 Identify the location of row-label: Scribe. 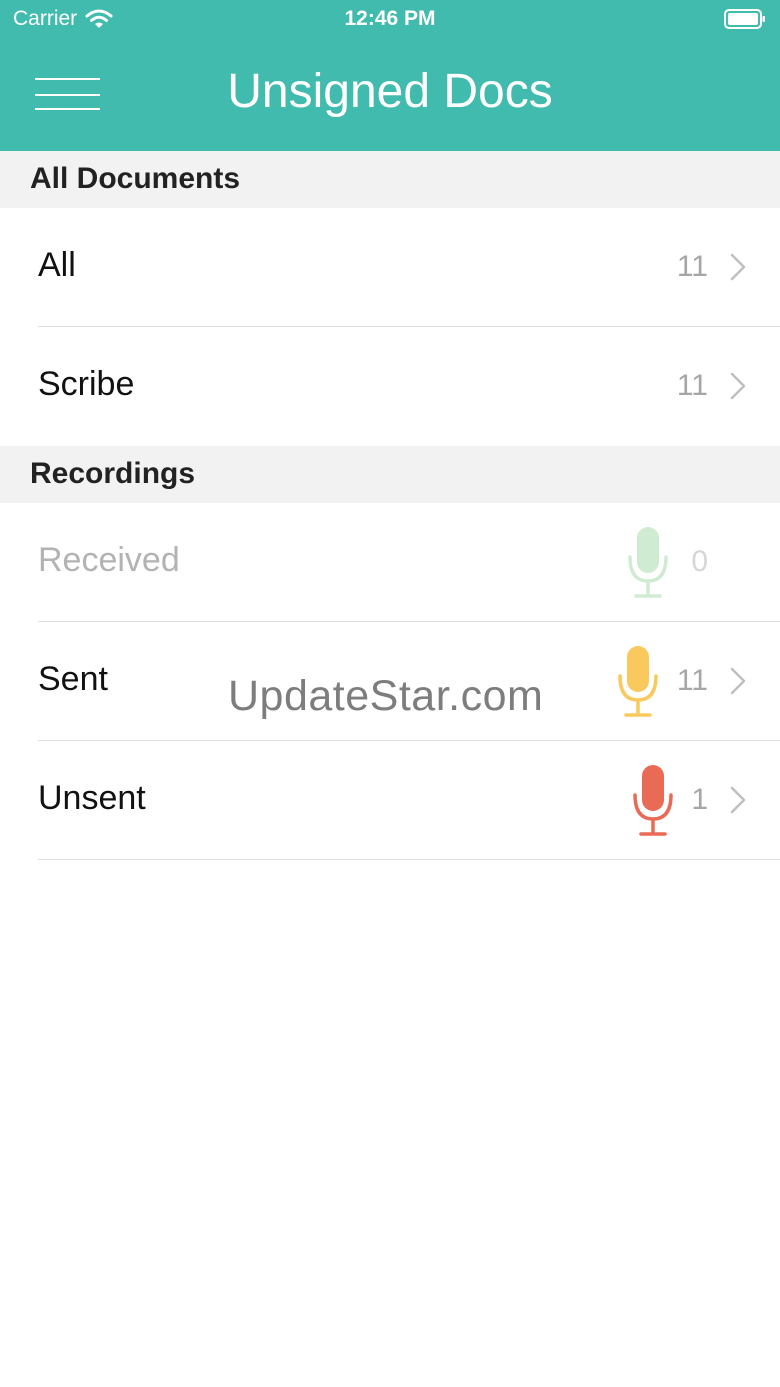
(86, 384).